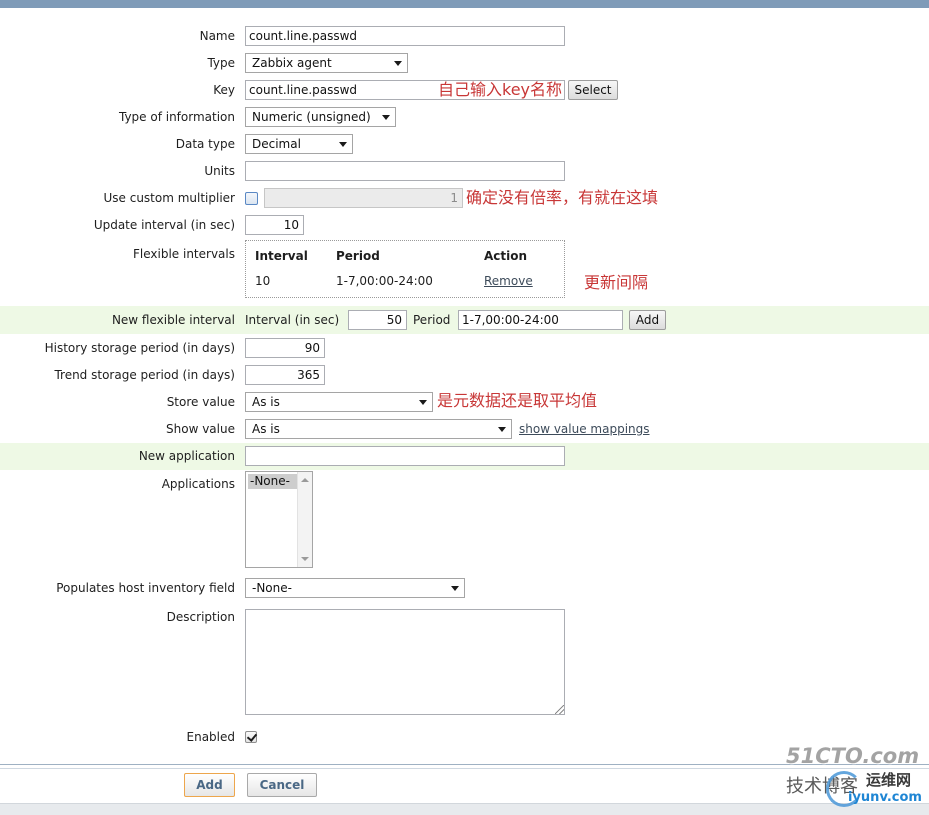 The width and height of the screenshot is (929, 815). Describe the element at coordinates (176, 117) in the screenshot. I see `type-of-information-label: Type of information` at that location.